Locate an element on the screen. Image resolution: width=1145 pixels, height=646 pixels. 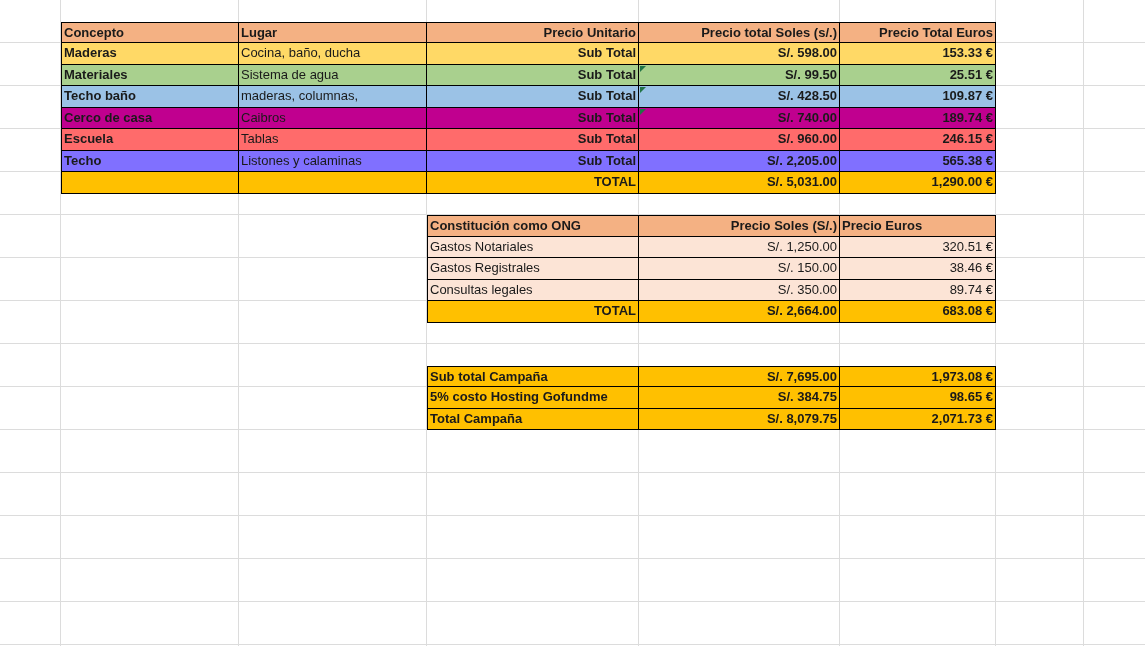
table-cell: 98.65 € is located at coordinates (918, 398).